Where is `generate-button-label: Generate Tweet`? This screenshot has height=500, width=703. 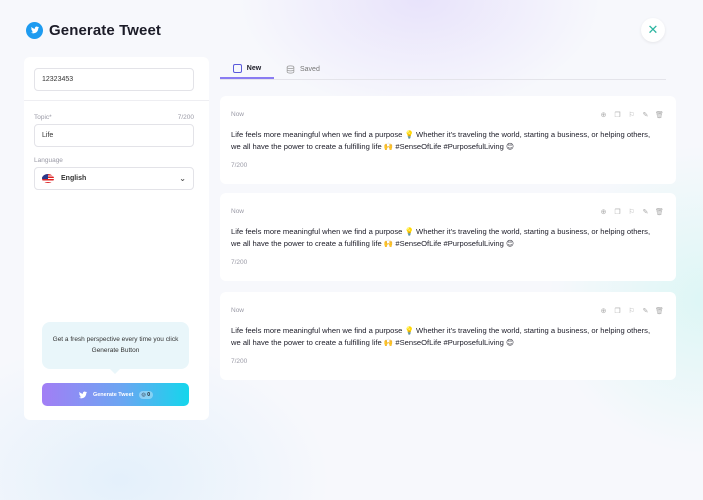 generate-button-label: Generate Tweet is located at coordinates (113, 394).